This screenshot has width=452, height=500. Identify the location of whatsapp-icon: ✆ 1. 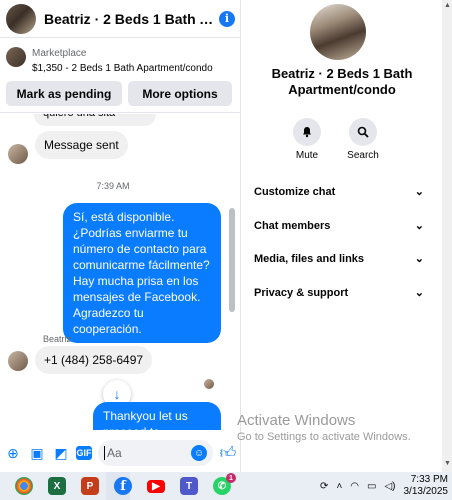
(224, 484).